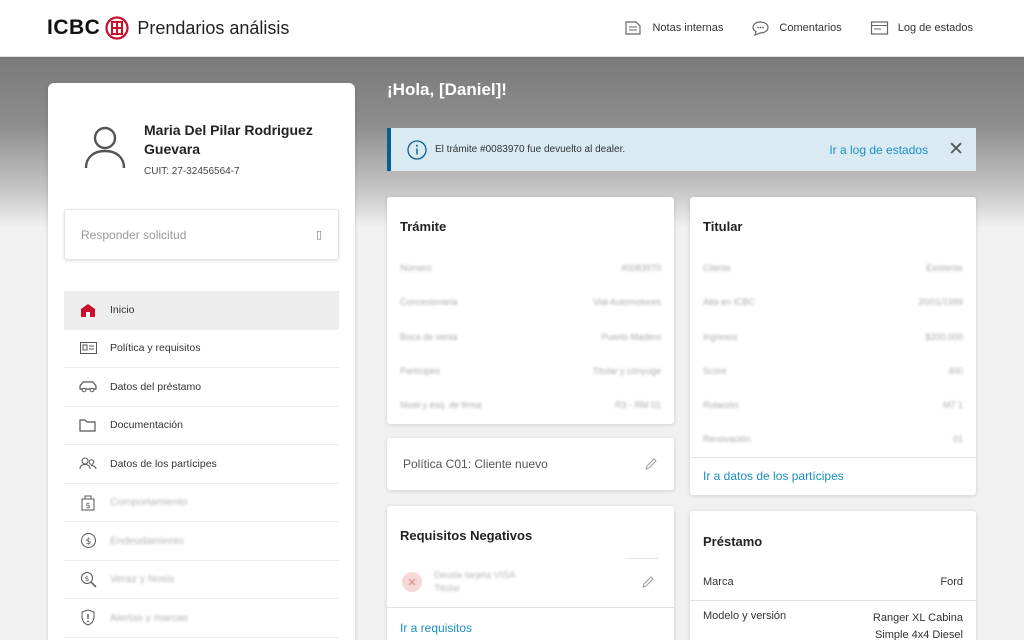  What do you see at coordinates (466, 535) in the screenshot?
I see `requisitos-title: Requisitos Negativos` at bounding box center [466, 535].